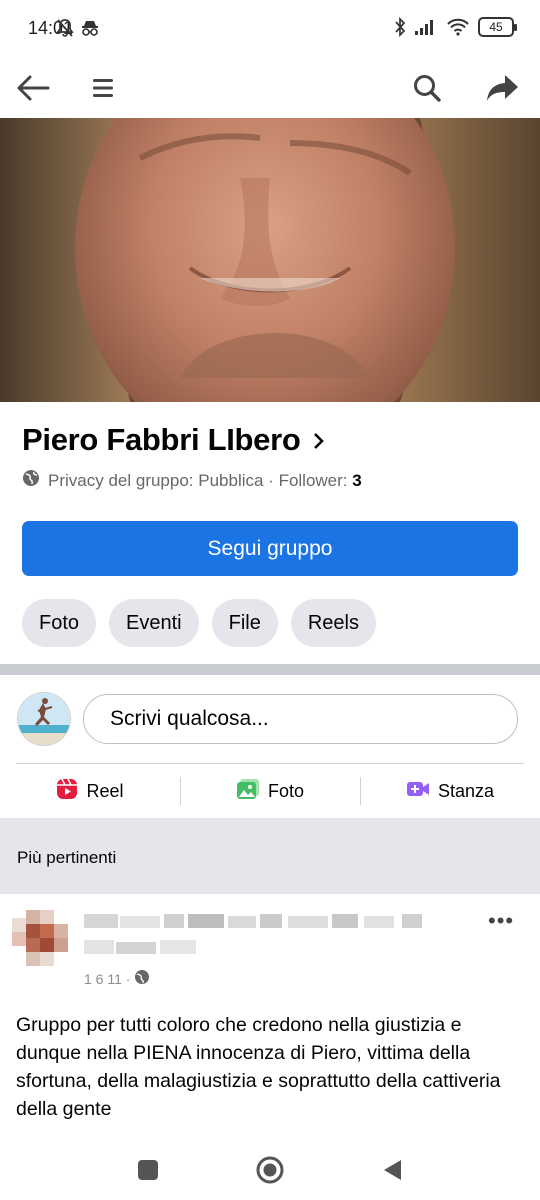 This screenshot has width=540, height=1200. What do you see at coordinates (103, 88) in the screenshot?
I see `menu-icon` at bounding box center [103, 88].